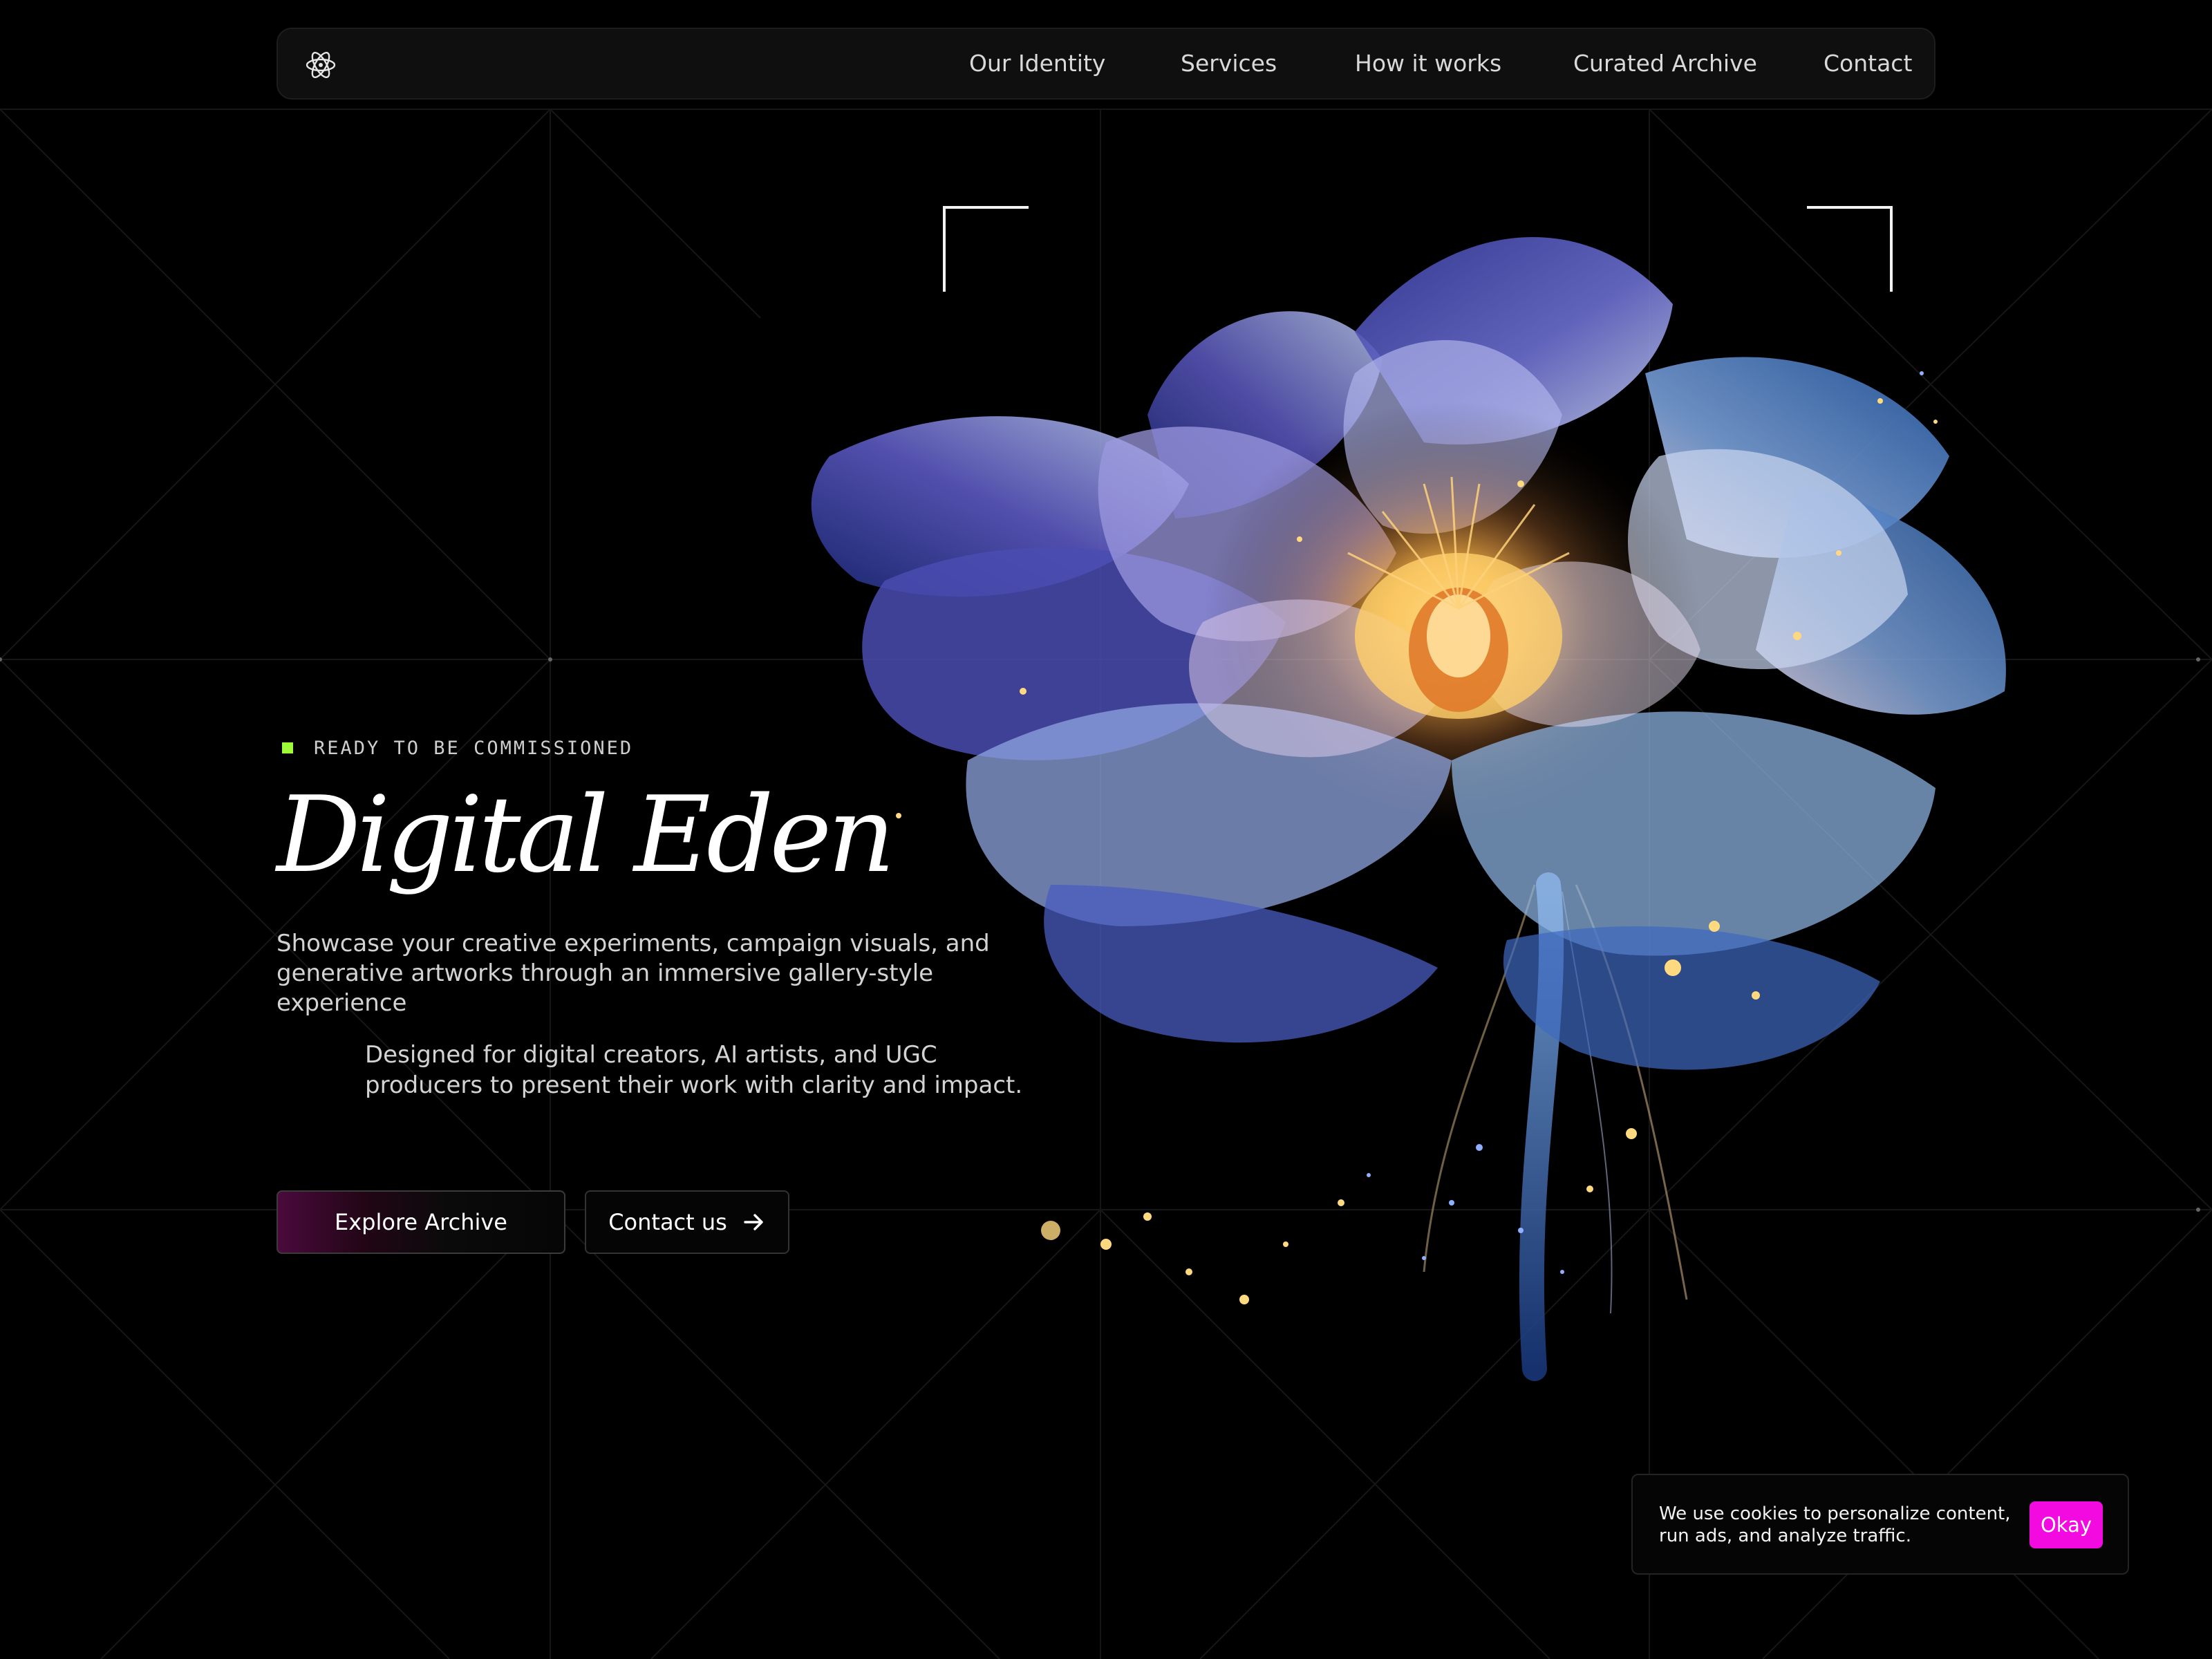 The width and height of the screenshot is (2212, 1659). Describe the element at coordinates (287, 747) in the screenshot. I see `status-dot` at that location.